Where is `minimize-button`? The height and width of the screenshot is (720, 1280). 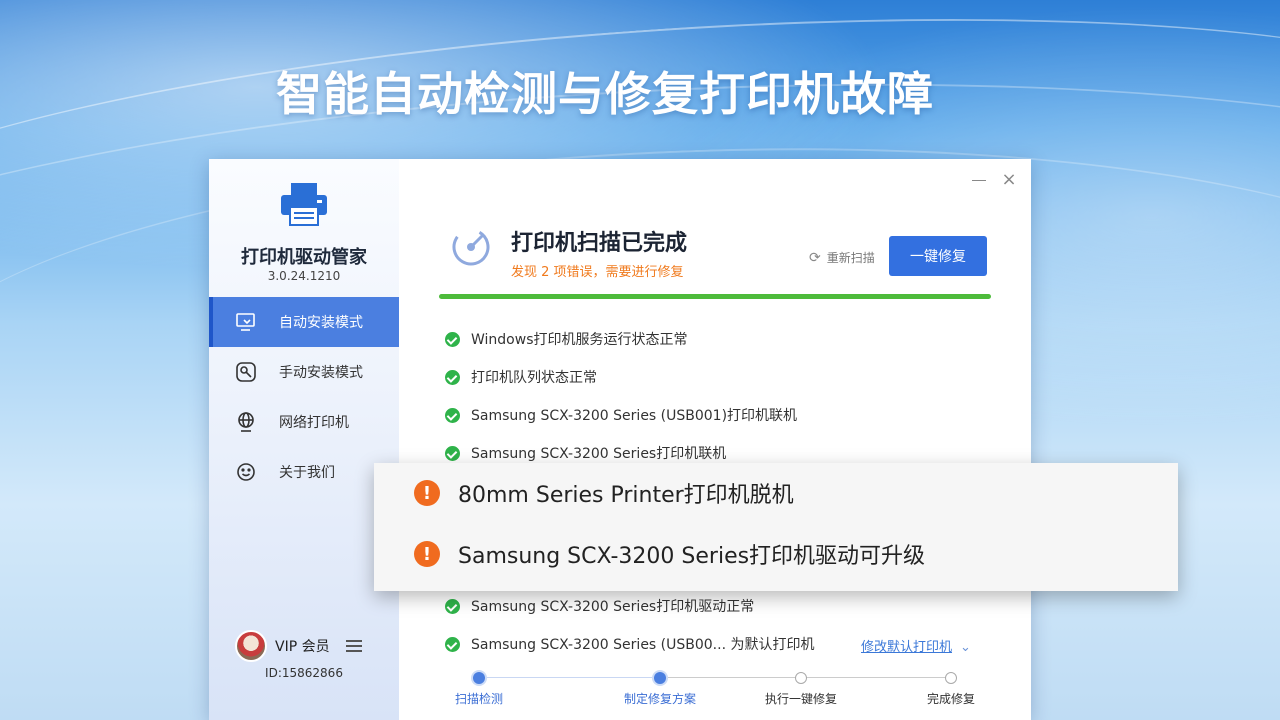
minimize-button is located at coordinates (979, 181).